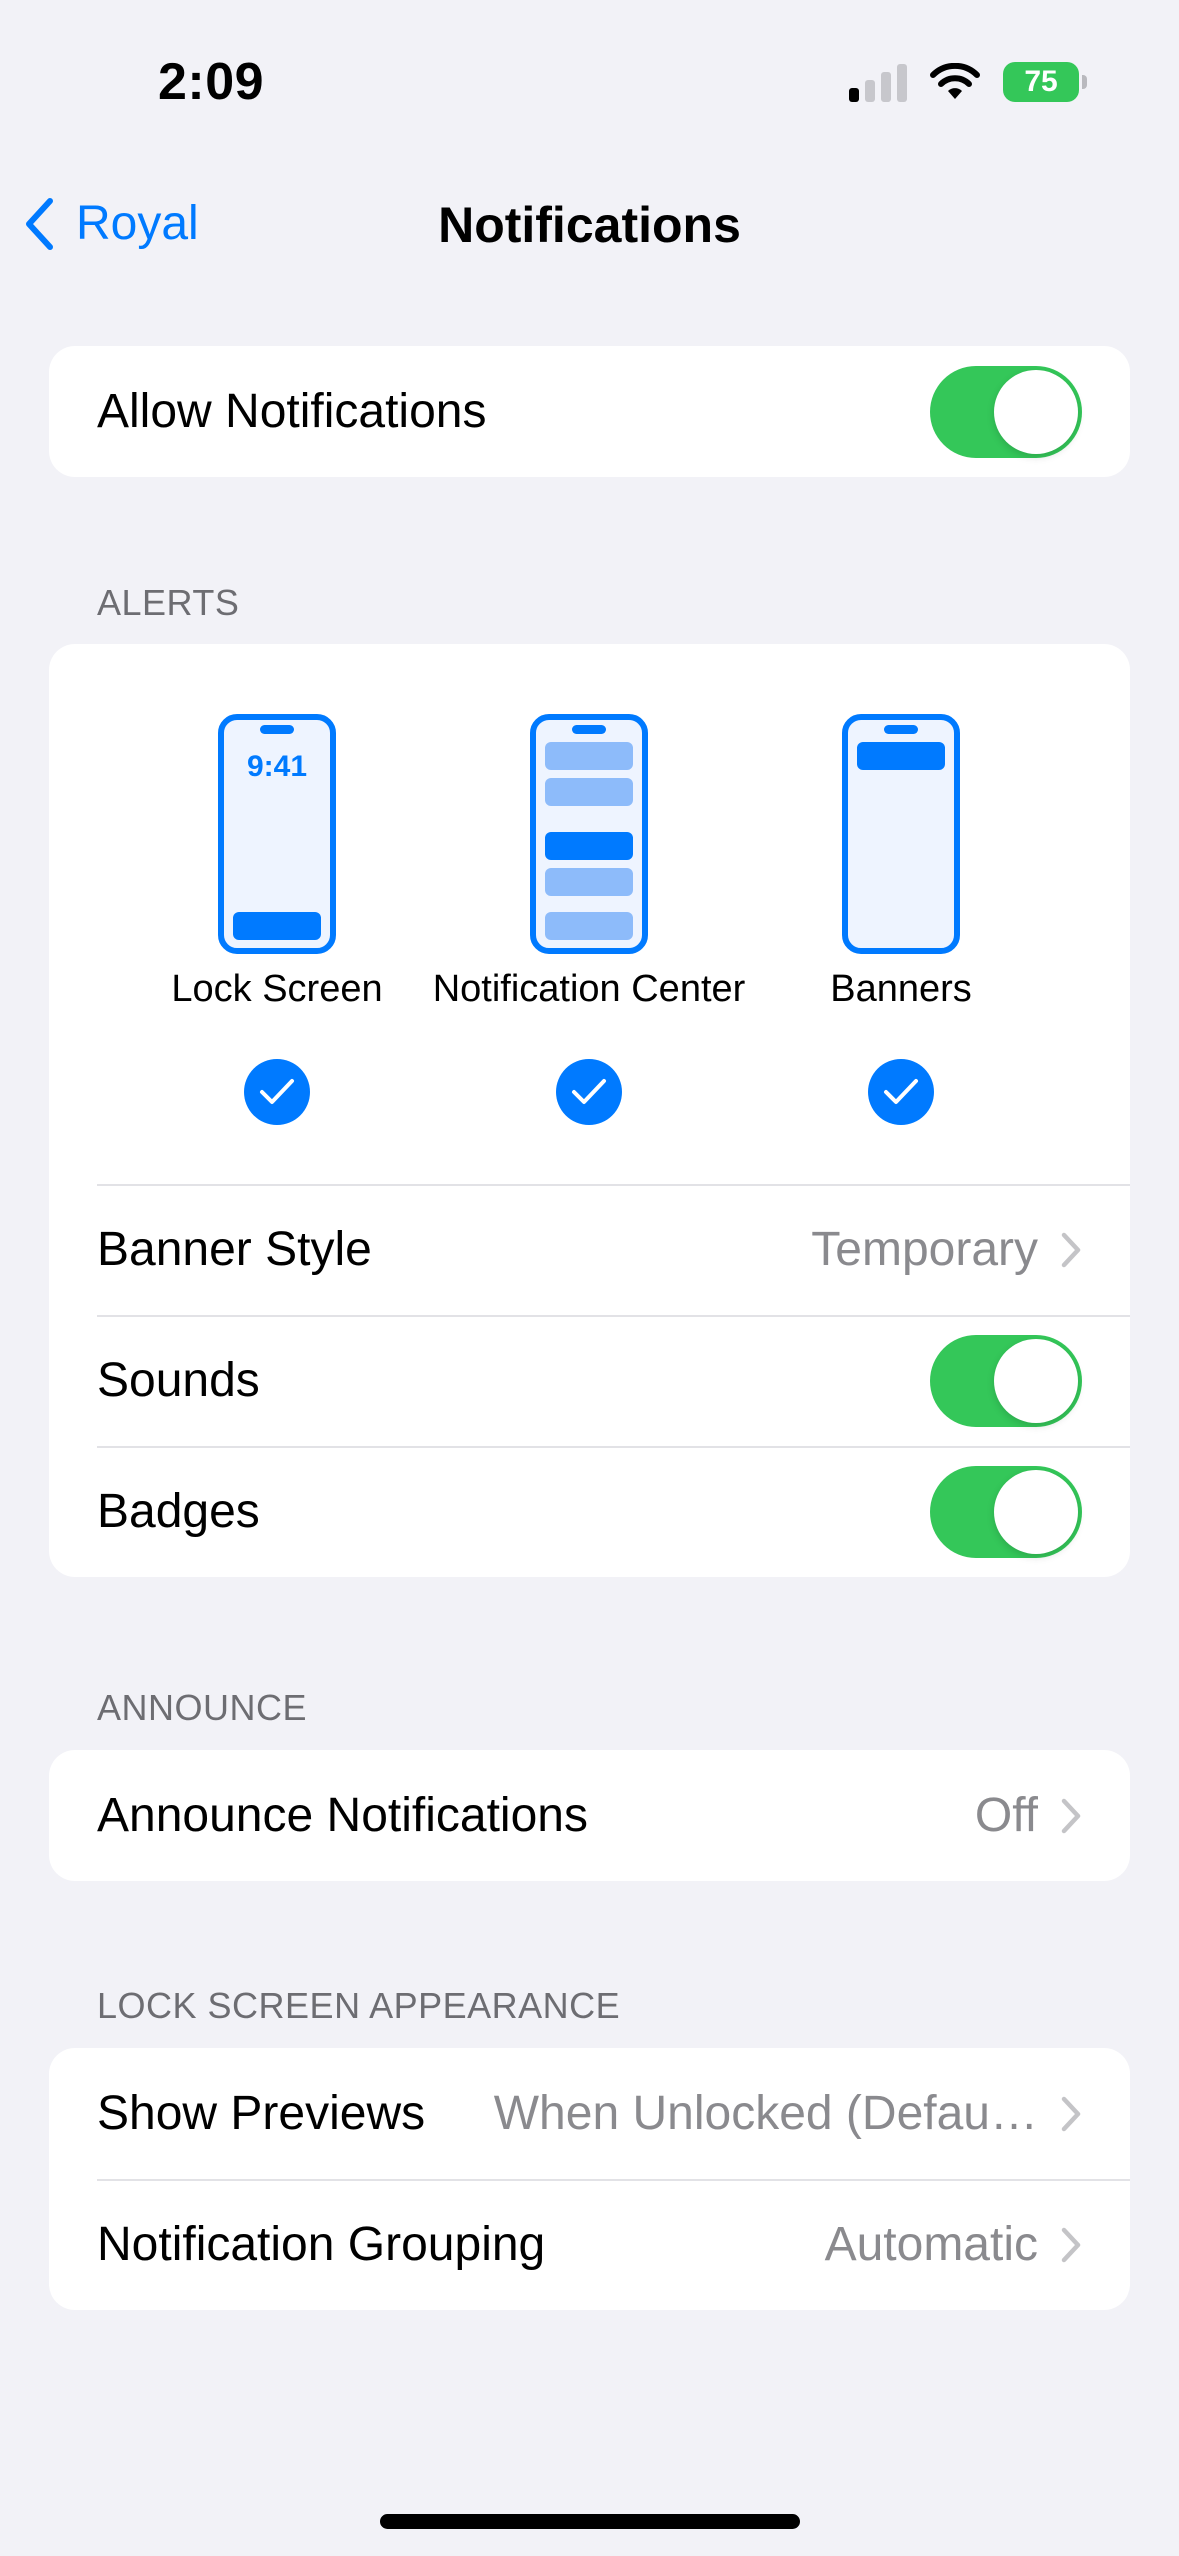 Image resolution: width=1179 pixels, height=2556 pixels. What do you see at coordinates (931, 2244) in the screenshot?
I see `notification-grouping-value: Automatic` at bounding box center [931, 2244].